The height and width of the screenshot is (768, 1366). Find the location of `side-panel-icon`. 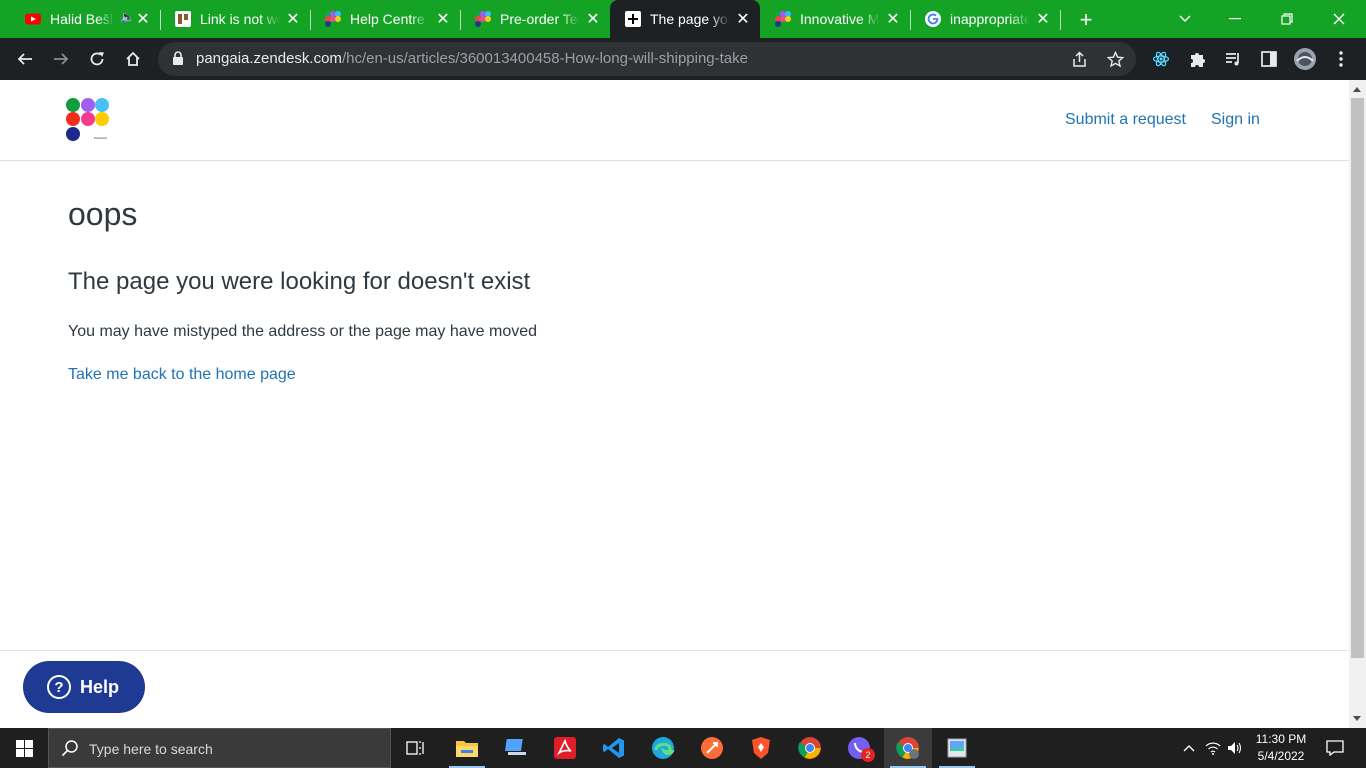

side-panel-icon is located at coordinates (1269, 59).